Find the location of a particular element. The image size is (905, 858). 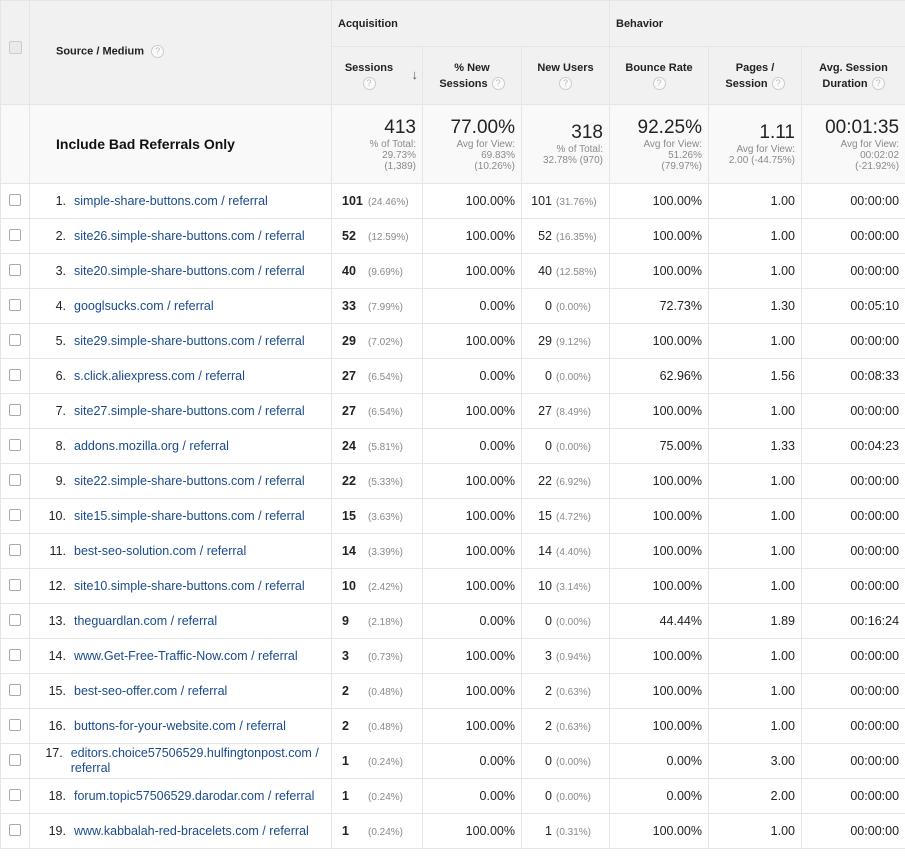

source-cell: 4. googlsucks.com / referral is located at coordinates (180, 306).